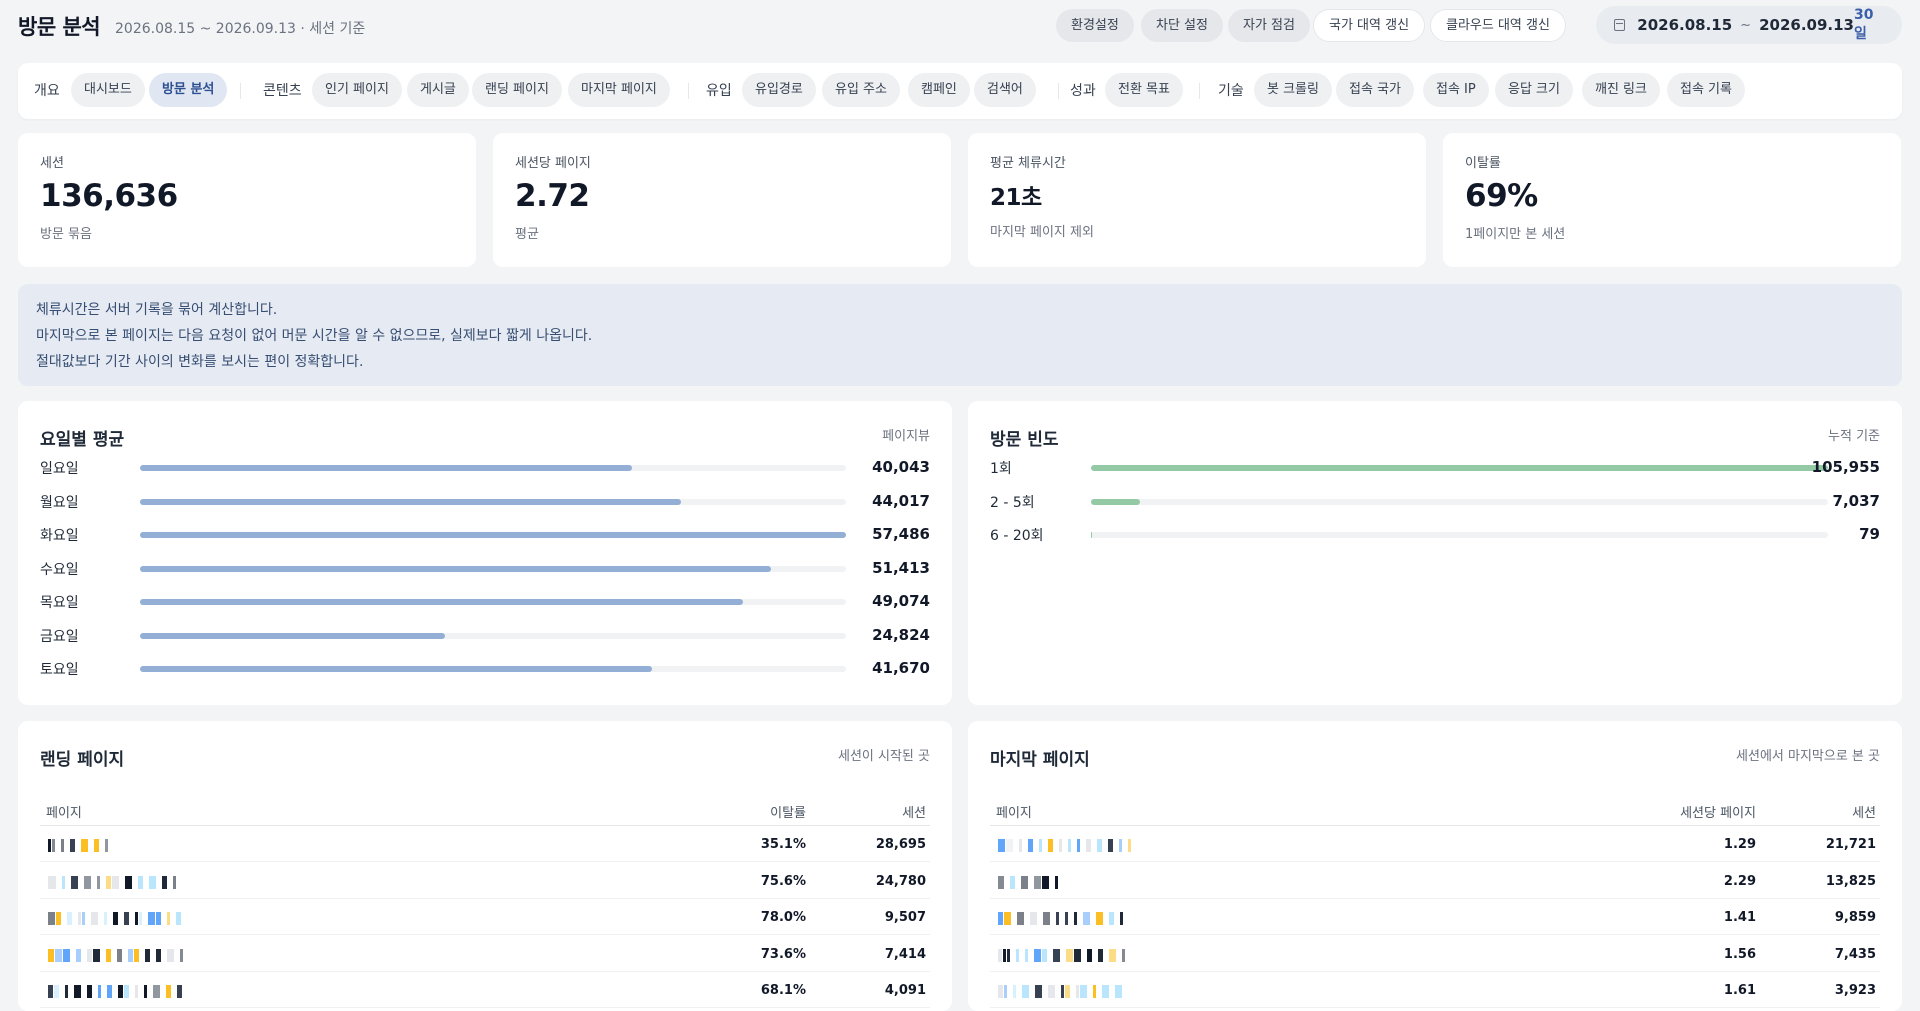 This screenshot has width=1920, height=1011. What do you see at coordinates (1739, 990) in the screenshot?
I see `cell-ppv: 1.61` at bounding box center [1739, 990].